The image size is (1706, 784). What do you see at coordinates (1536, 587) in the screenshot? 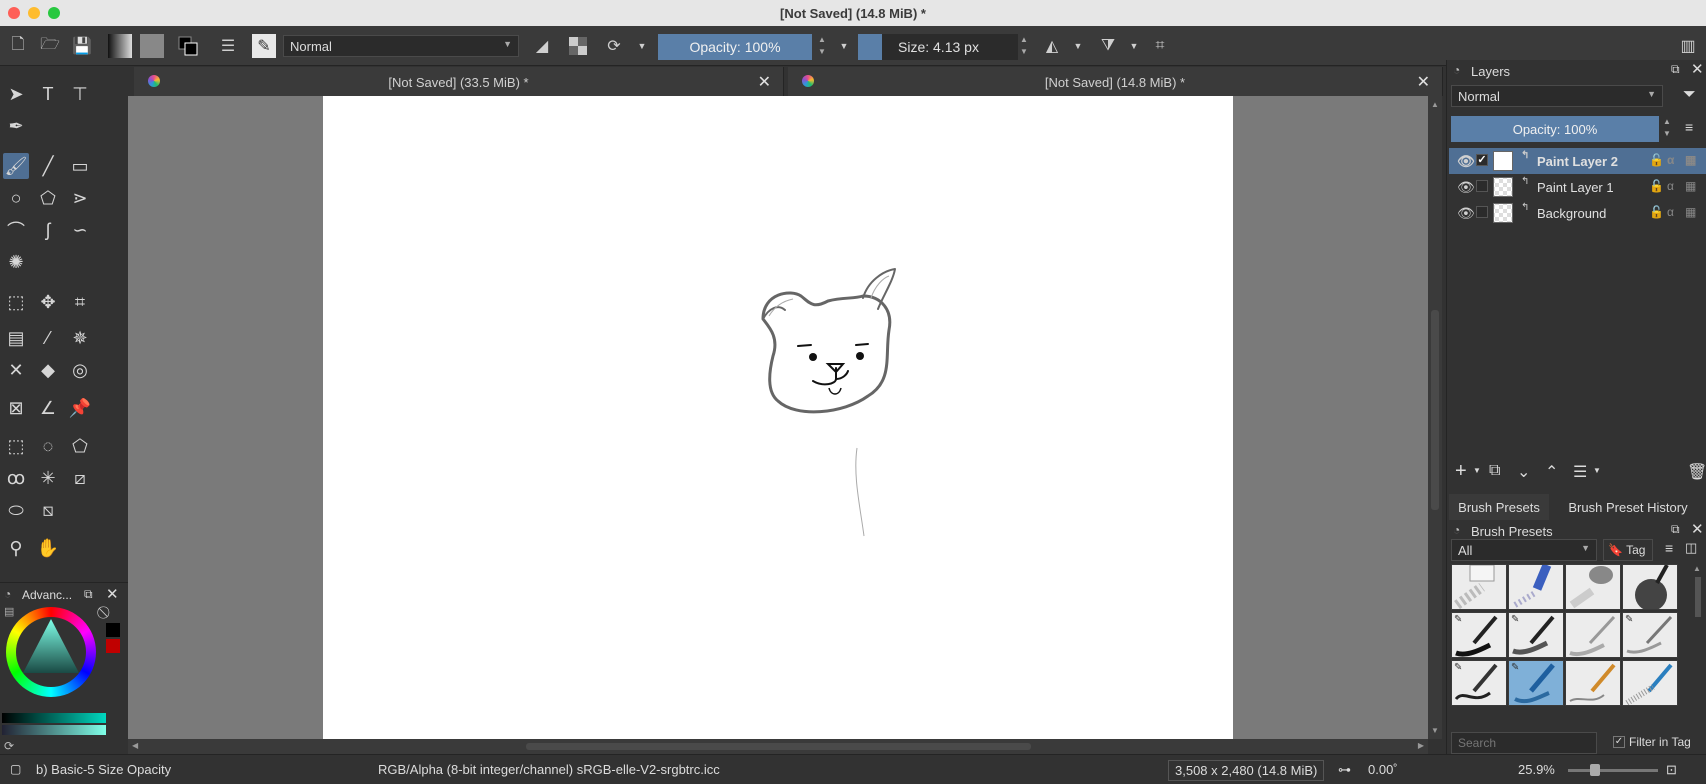
I see `brush-preset-marker` at bounding box center [1536, 587].